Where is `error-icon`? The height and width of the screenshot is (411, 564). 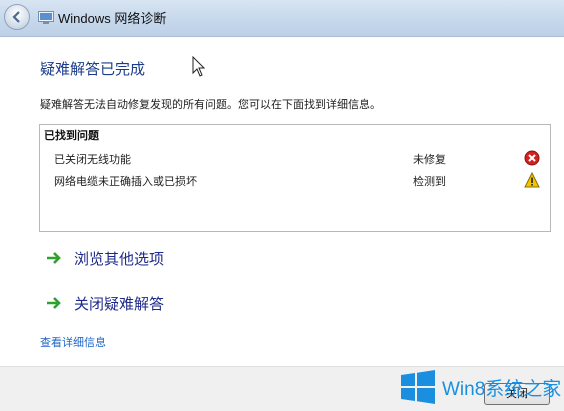 error-icon is located at coordinates (532, 158).